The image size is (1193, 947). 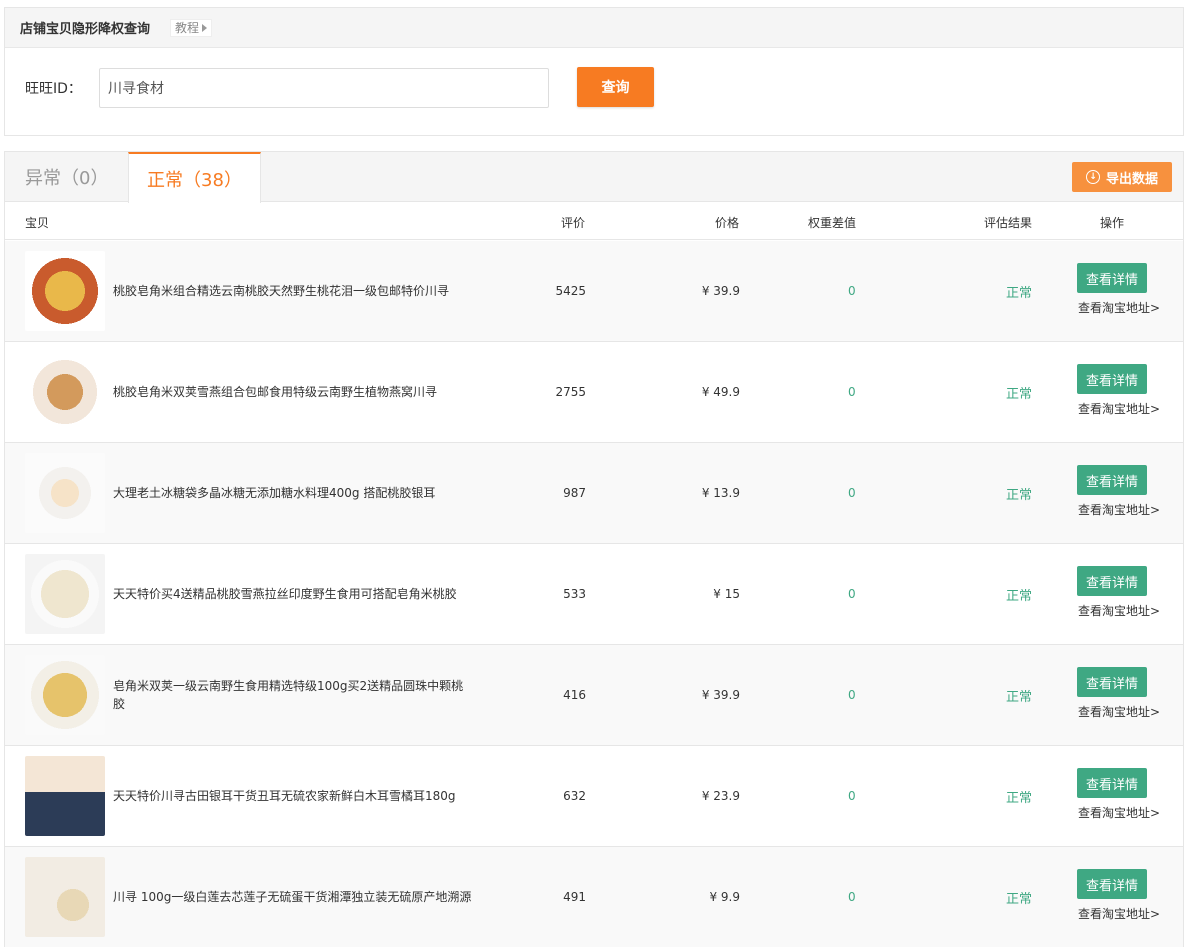 I want to click on column-header-actions: 操作, so click(x=1112, y=223).